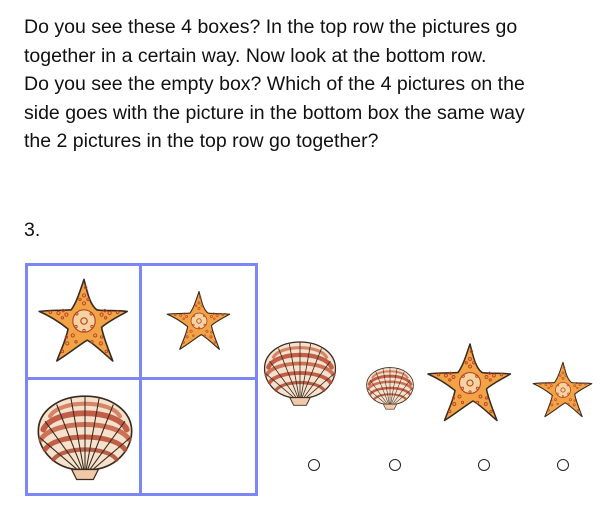 The image size is (612, 527). I want to click on grid-cell-bottom-left, so click(83, 436).